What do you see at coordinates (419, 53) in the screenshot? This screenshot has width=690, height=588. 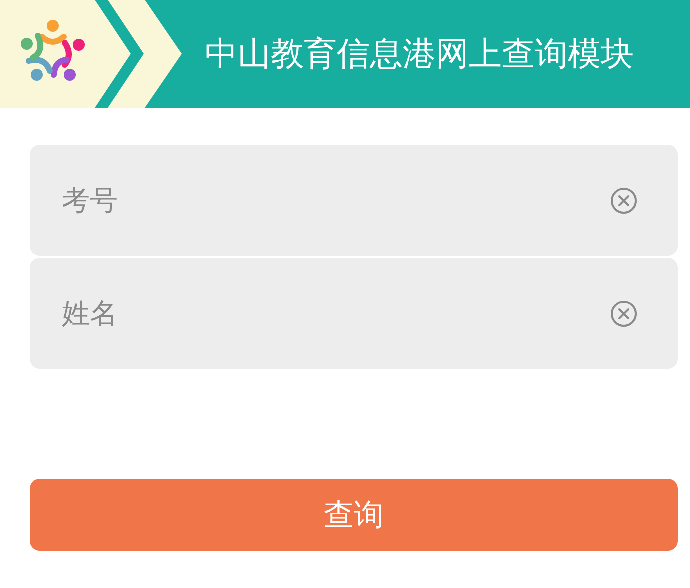 I see `page-title: 中山教育信息港网上查询模块` at bounding box center [419, 53].